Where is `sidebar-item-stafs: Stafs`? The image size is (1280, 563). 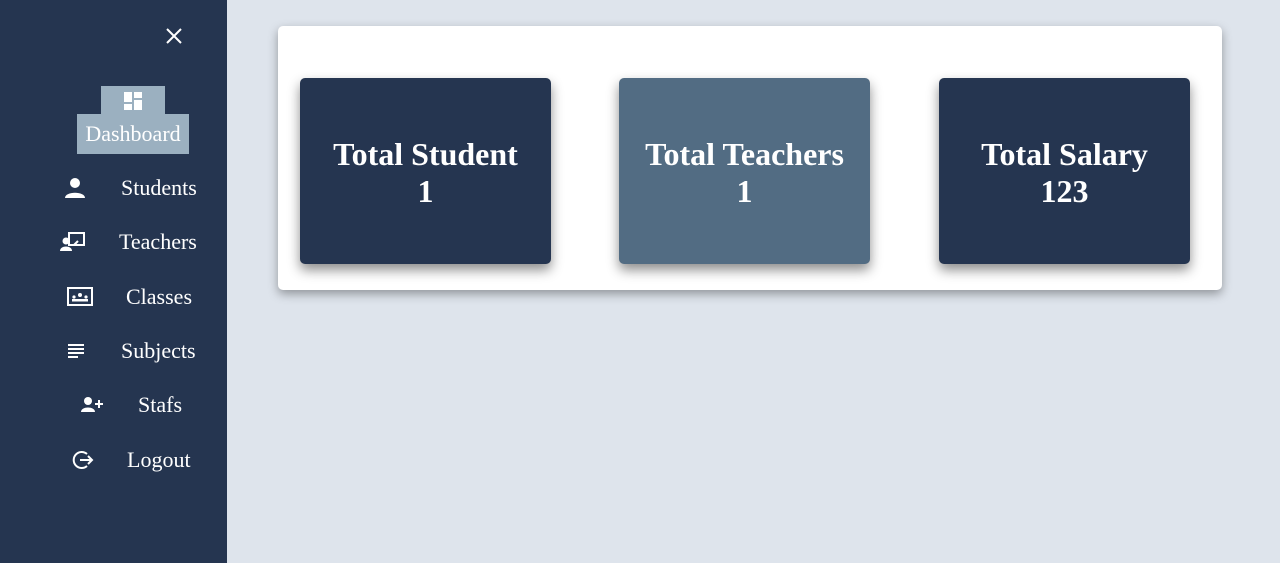
sidebar-item-stafs: Stafs is located at coordinates (113, 405).